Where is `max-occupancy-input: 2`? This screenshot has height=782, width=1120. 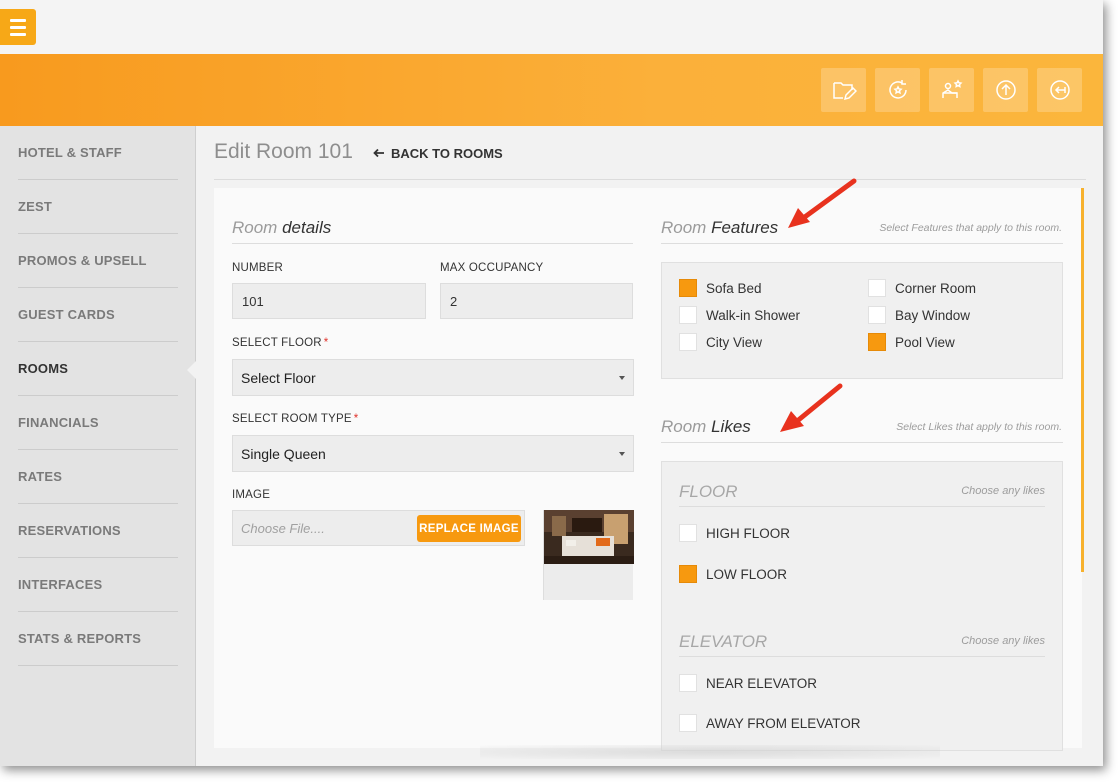 max-occupancy-input: 2 is located at coordinates (536, 301).